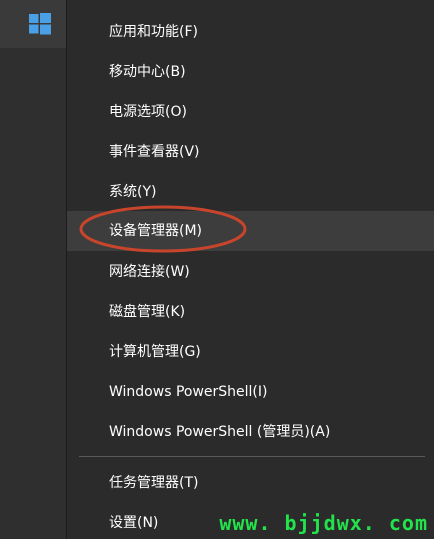 Image resolution: width=434 pixels, height=539 pixels. I want to click on menu-item-task-manager: 任务管理器(T), so click(250, 483).